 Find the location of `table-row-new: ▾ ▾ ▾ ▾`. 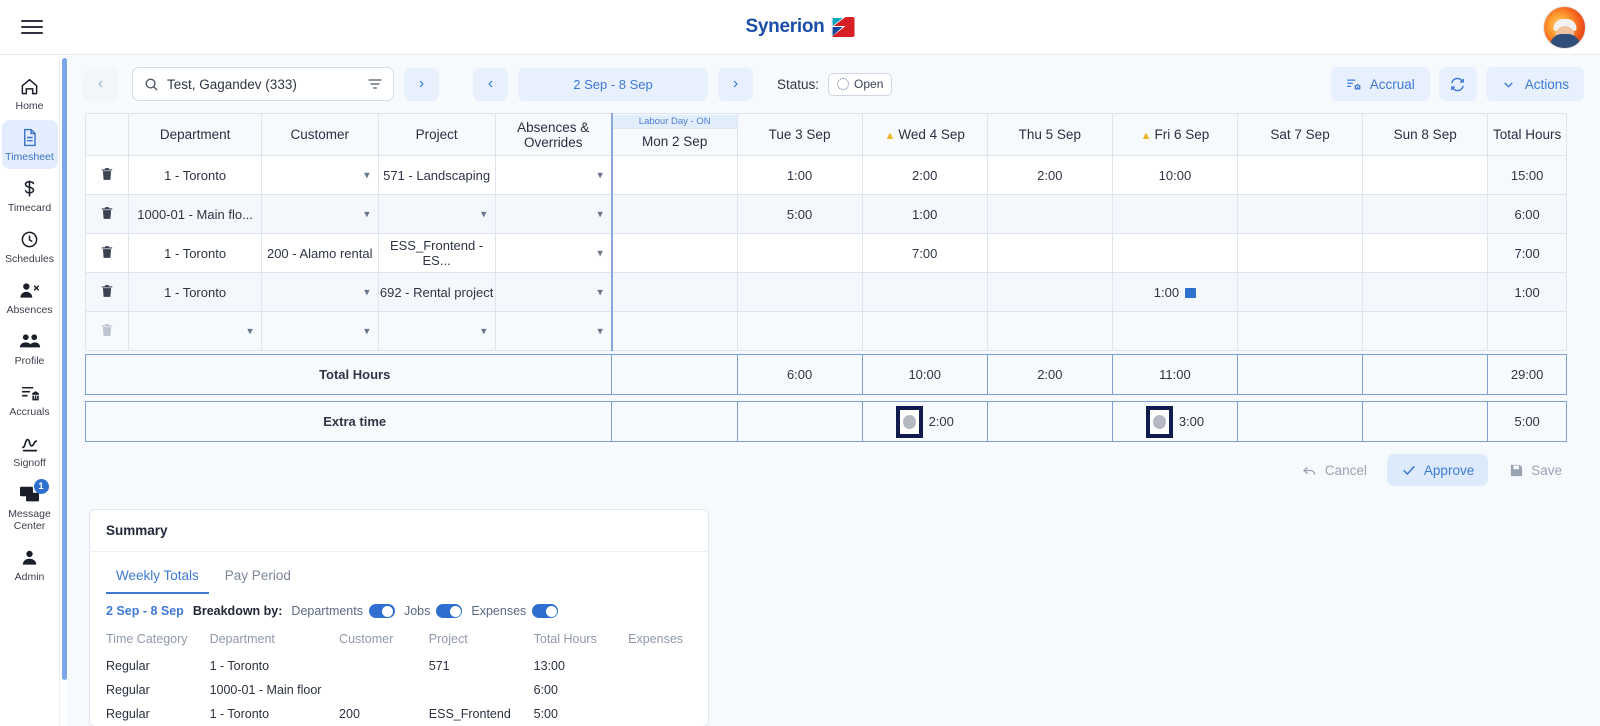

table-row-new: ▾ ▾ ▾ ▾ is located at coordinates (825, 331).